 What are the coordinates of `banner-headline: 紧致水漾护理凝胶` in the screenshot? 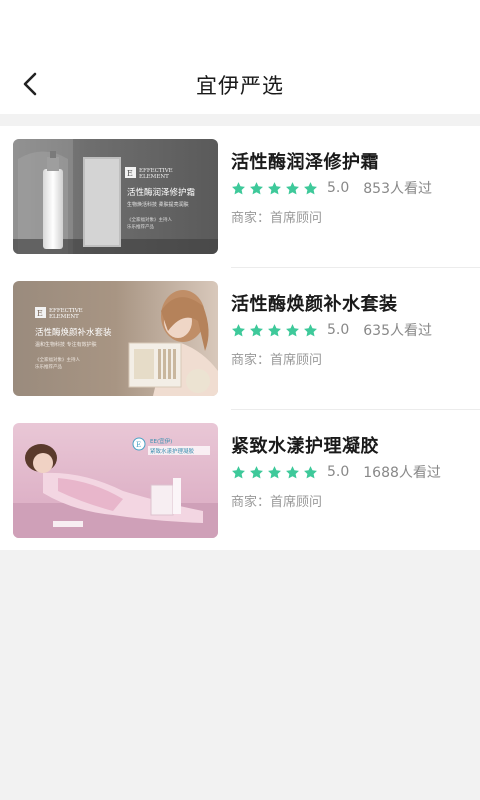 It's located at (172, 451).